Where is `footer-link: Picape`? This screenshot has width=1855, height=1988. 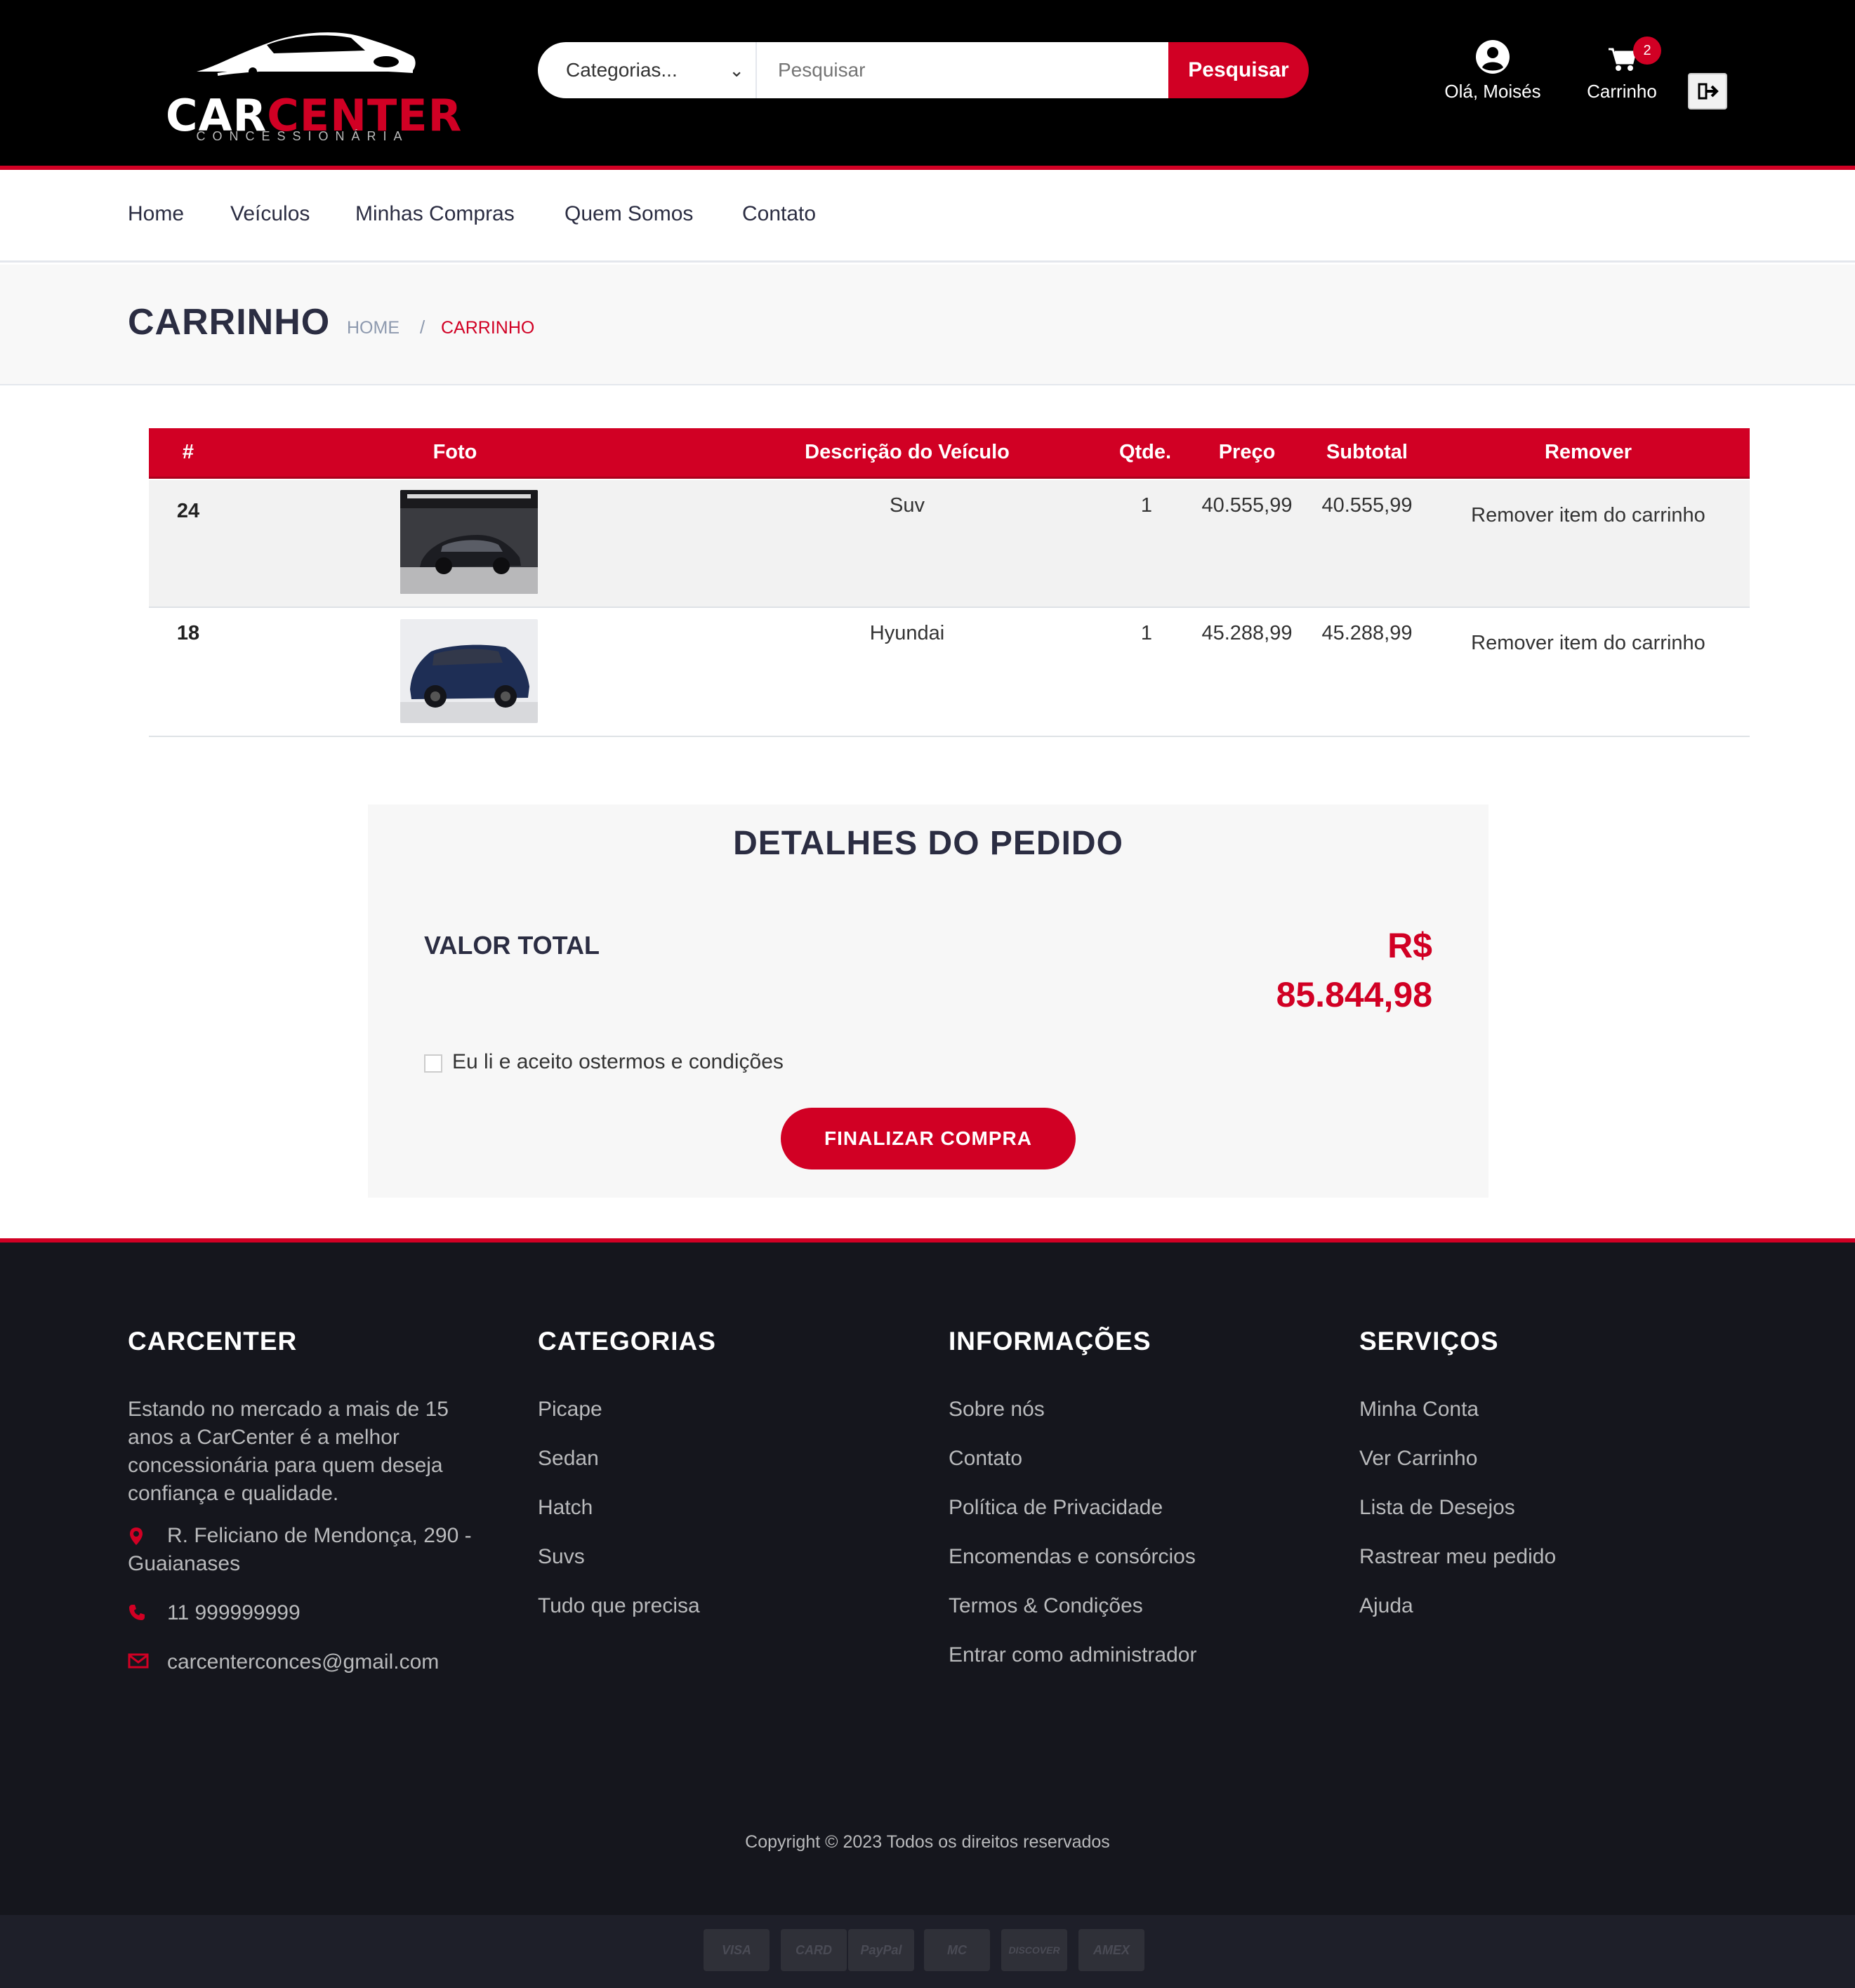 footer-link: Picape is located at coordinates (734, 1420).